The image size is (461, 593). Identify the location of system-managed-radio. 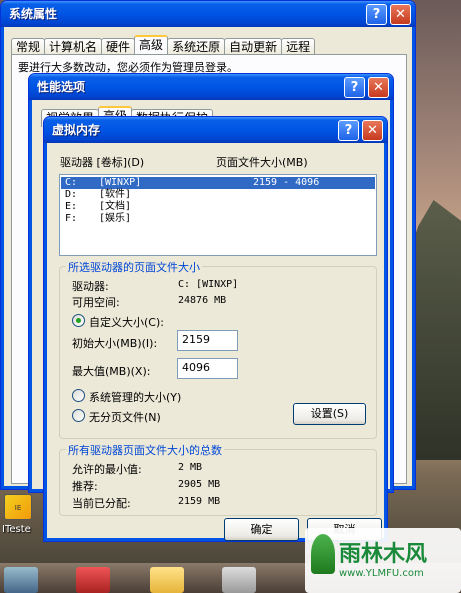
(78, 395).